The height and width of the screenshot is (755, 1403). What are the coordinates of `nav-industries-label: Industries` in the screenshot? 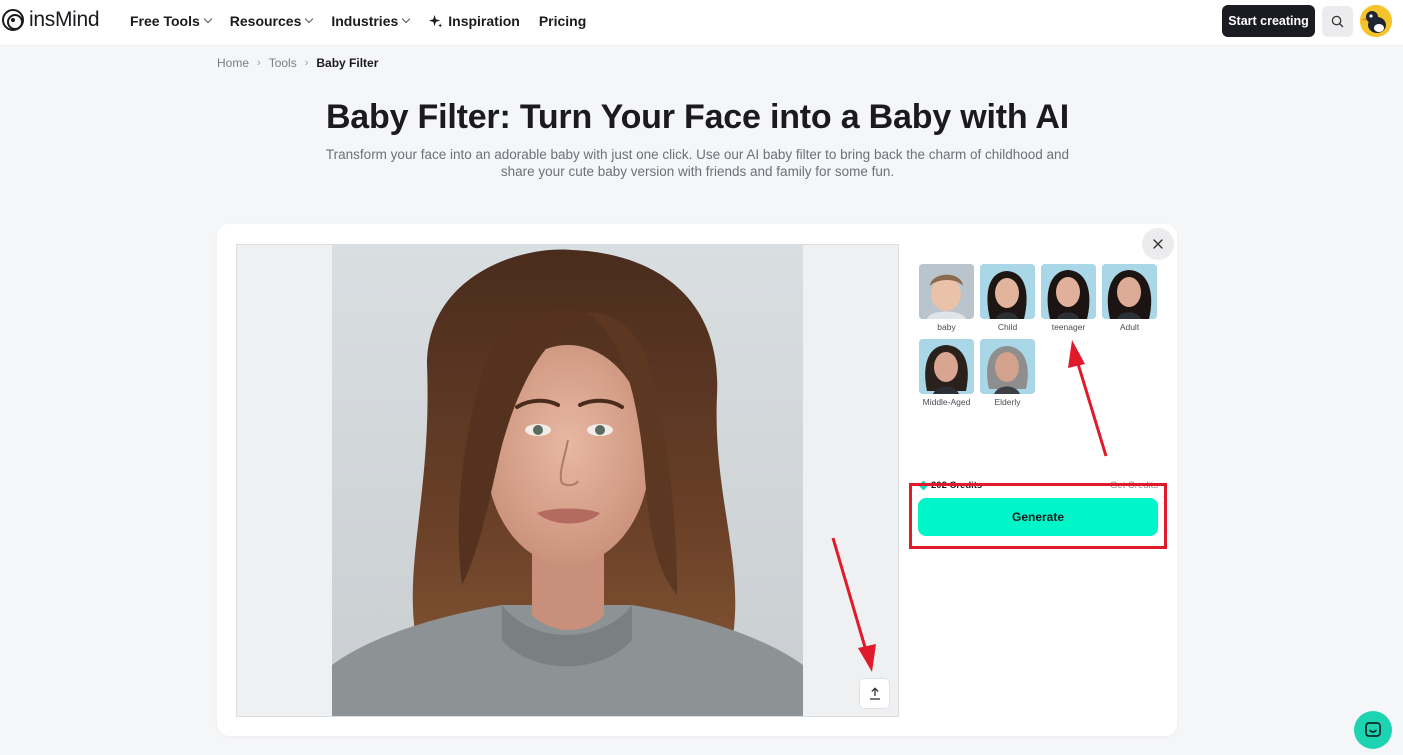 It's located at (365, 21).